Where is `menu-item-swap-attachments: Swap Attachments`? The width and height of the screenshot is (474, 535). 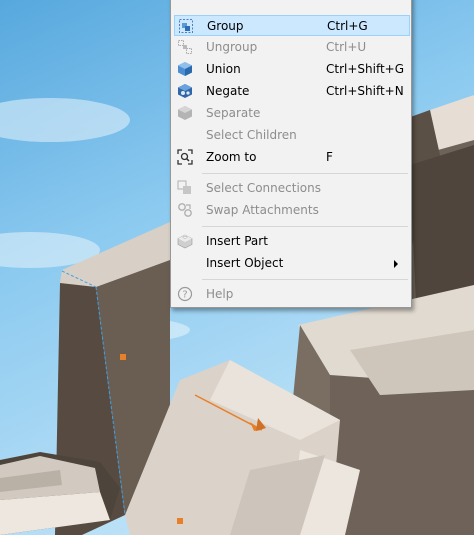 menu-item-swap-attachments: Swap Attachments is located at coordinates (292, 210).